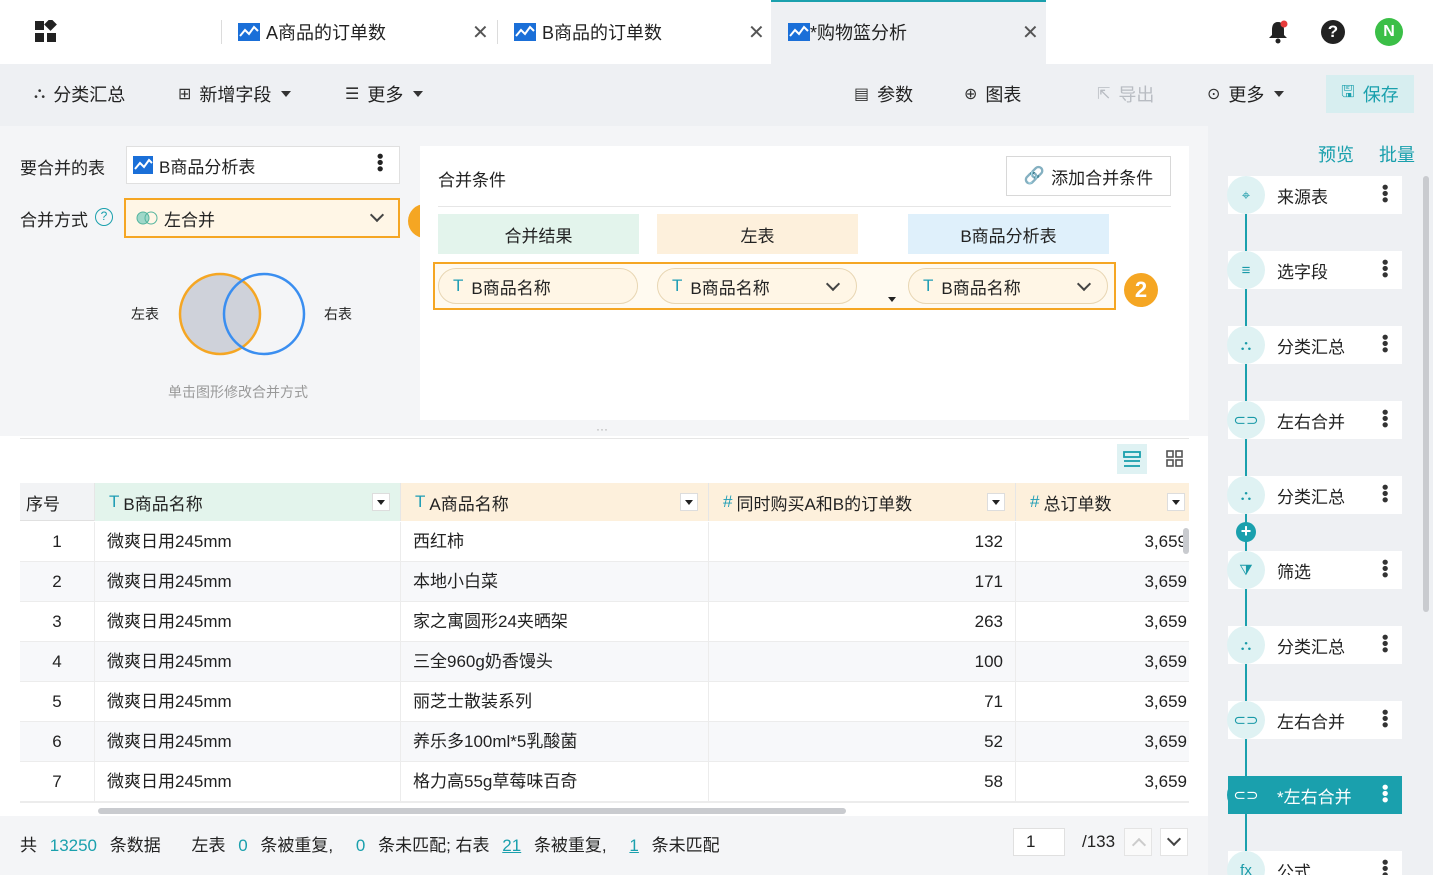 Image resolution: width=1433 pixels, height=875 pixels. I want to click on left-join-icon, so click(147, 218).